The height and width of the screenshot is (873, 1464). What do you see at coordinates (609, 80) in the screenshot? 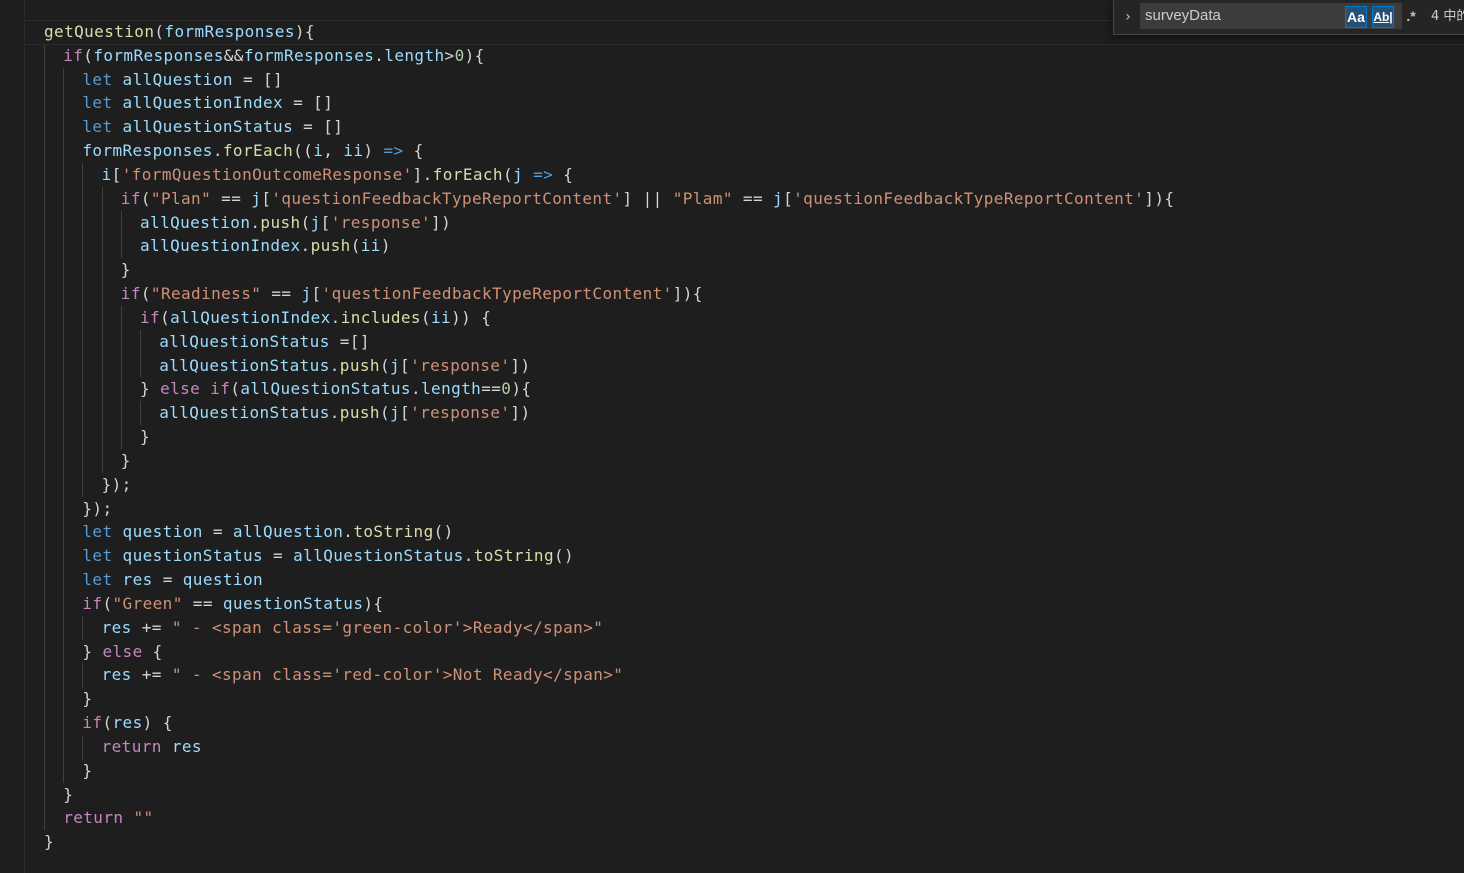
I see `code-line: let allQuestion = []` at bounding box center [609, 80].